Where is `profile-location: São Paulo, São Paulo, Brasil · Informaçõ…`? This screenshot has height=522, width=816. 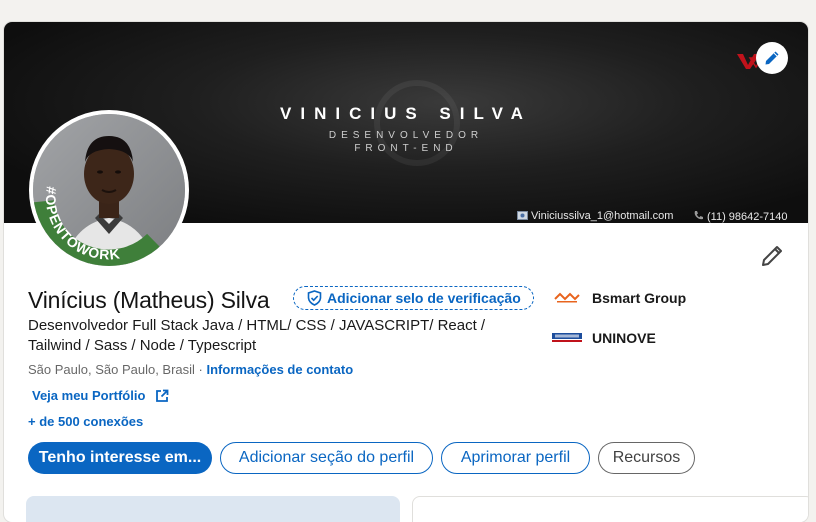
profile-location: São Paulo, São Paulo, Brasil · Informaçõ… is located at coordinates (190, 369).